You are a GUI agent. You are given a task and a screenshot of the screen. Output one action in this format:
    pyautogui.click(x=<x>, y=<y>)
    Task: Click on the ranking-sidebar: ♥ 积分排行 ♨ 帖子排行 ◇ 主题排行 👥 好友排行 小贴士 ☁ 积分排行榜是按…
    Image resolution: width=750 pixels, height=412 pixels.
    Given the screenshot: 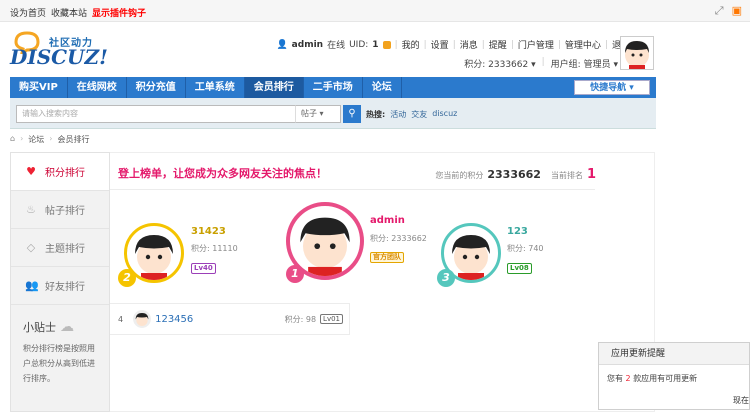 What is the action you would take?
    pyautogui.click(x=60, y=282)
    